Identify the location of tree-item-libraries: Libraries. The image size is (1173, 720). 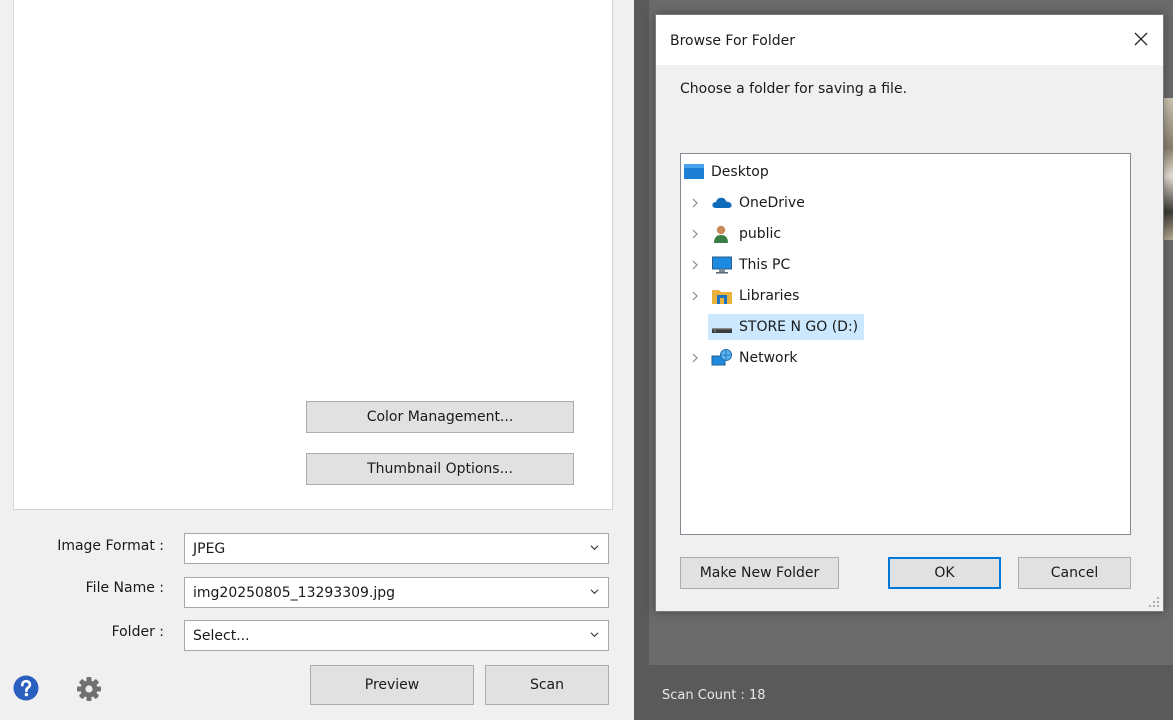
(758, 296).